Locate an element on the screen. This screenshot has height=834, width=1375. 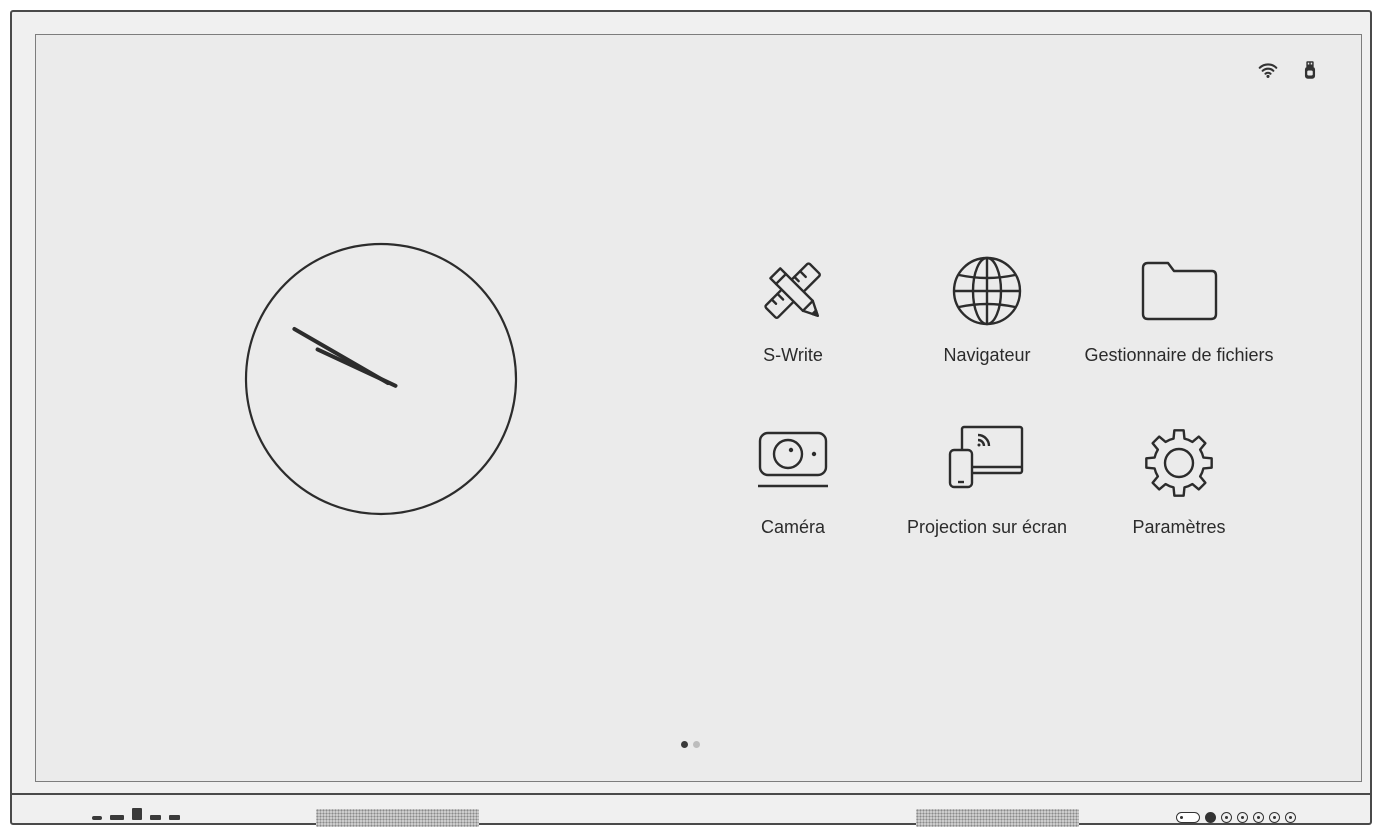
speaker-grille-left is located at coordinates (397, 818).